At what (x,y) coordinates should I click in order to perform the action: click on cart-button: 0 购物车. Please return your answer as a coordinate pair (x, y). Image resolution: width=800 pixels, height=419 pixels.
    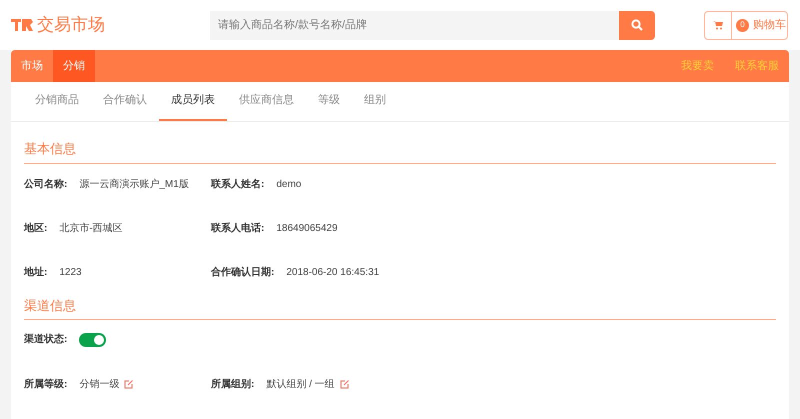
    Looking at the image, I should click on (746, 25).